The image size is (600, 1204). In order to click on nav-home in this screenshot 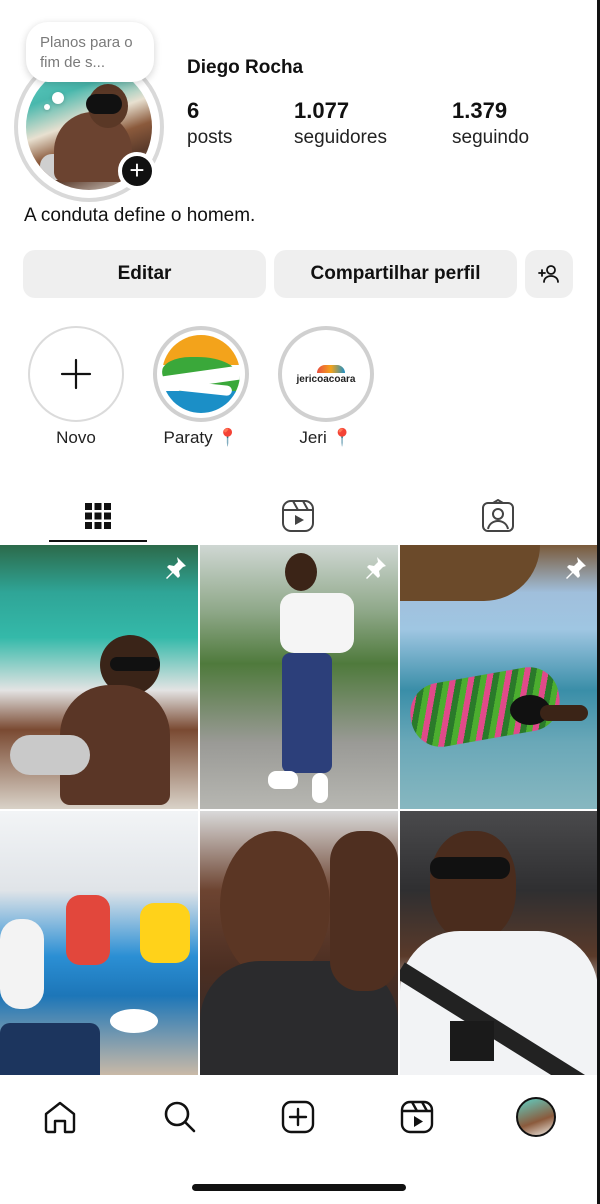, I will do `click(60, 1117)`.